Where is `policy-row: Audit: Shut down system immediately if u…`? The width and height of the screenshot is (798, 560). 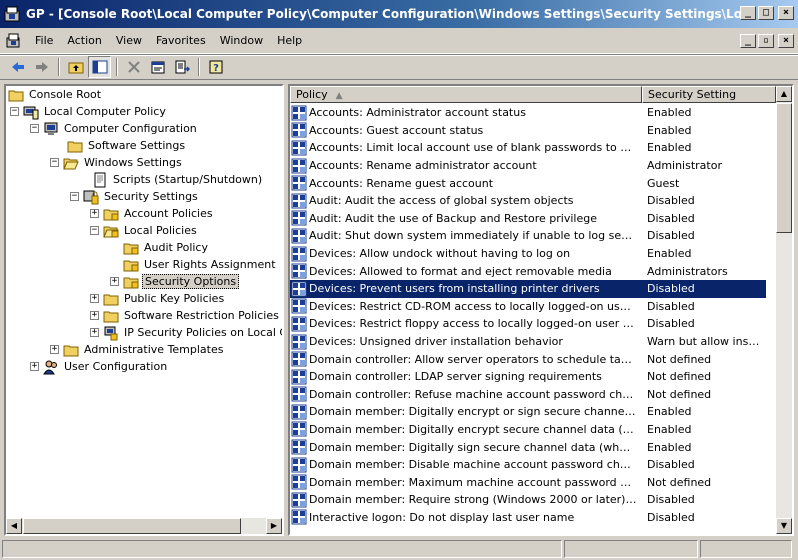
policy-row: Audit: Shut down system immediately if u… is located at coordinates (532, 236).